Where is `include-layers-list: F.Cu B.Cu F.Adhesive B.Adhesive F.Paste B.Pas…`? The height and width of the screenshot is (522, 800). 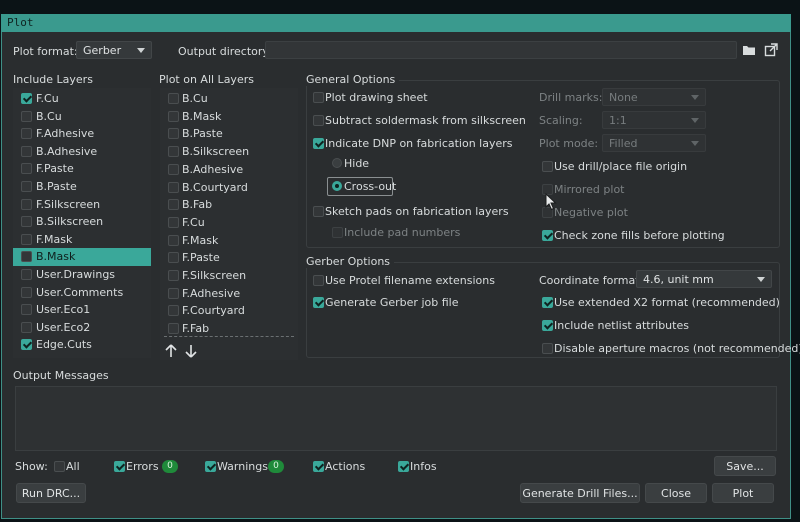
include-layers-list: F.Cu B.Cu F.Adhesive B.Adhesive F.Paste B.Pas… is located at coordinates (82, 223).